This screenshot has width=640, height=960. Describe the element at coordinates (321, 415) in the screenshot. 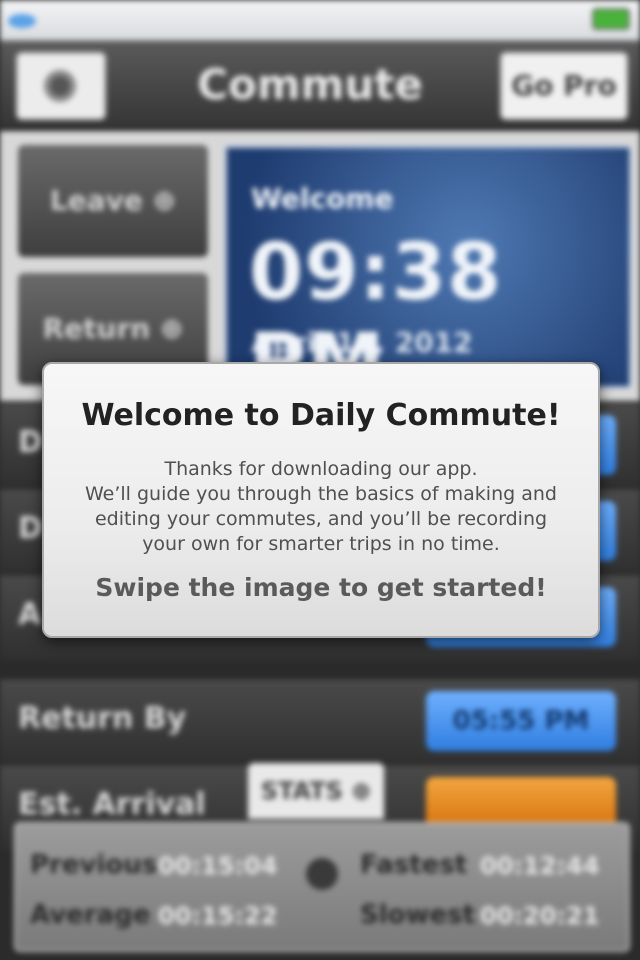

I see `dialog-title: Welcome to Daily Commute!` at that location.